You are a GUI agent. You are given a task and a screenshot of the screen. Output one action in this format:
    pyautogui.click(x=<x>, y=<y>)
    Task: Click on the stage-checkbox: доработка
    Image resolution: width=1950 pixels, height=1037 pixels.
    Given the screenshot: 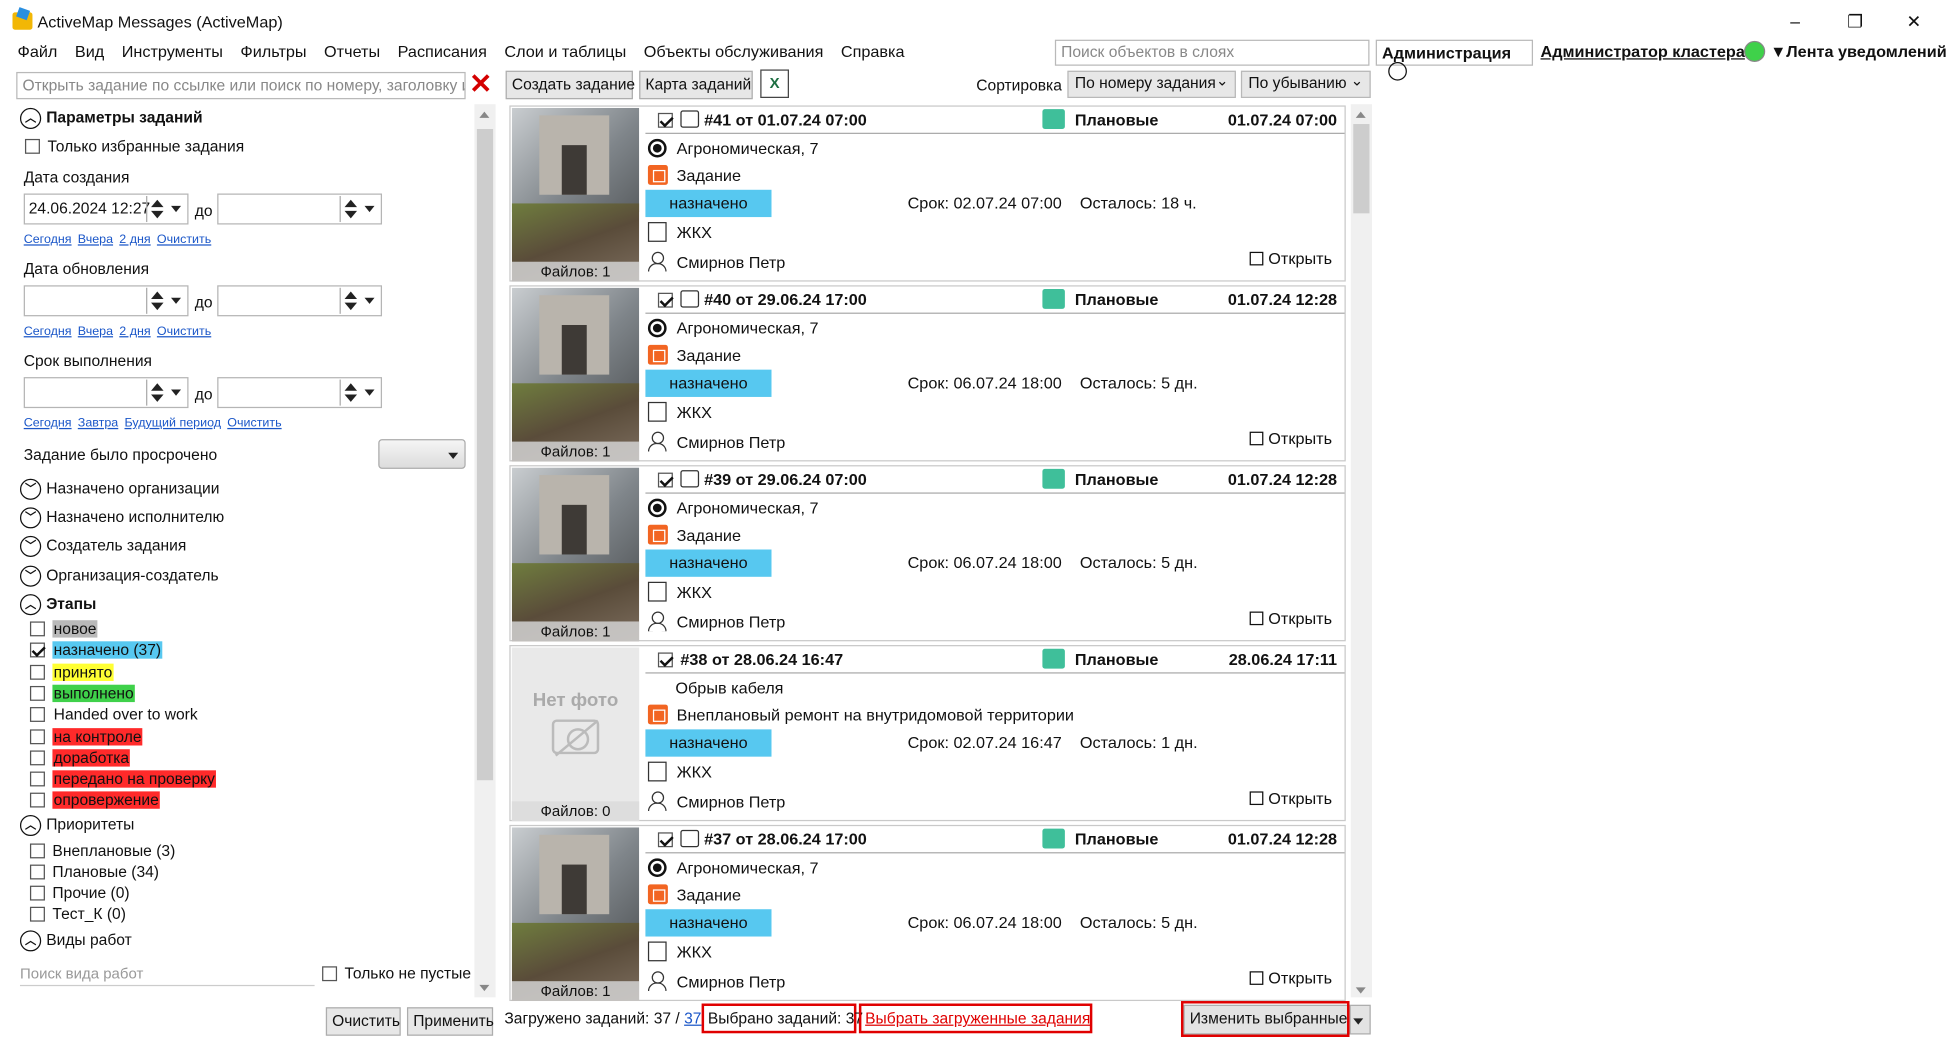 What is the action you would take?
    pyautogui.click(x=80, y=759)
    